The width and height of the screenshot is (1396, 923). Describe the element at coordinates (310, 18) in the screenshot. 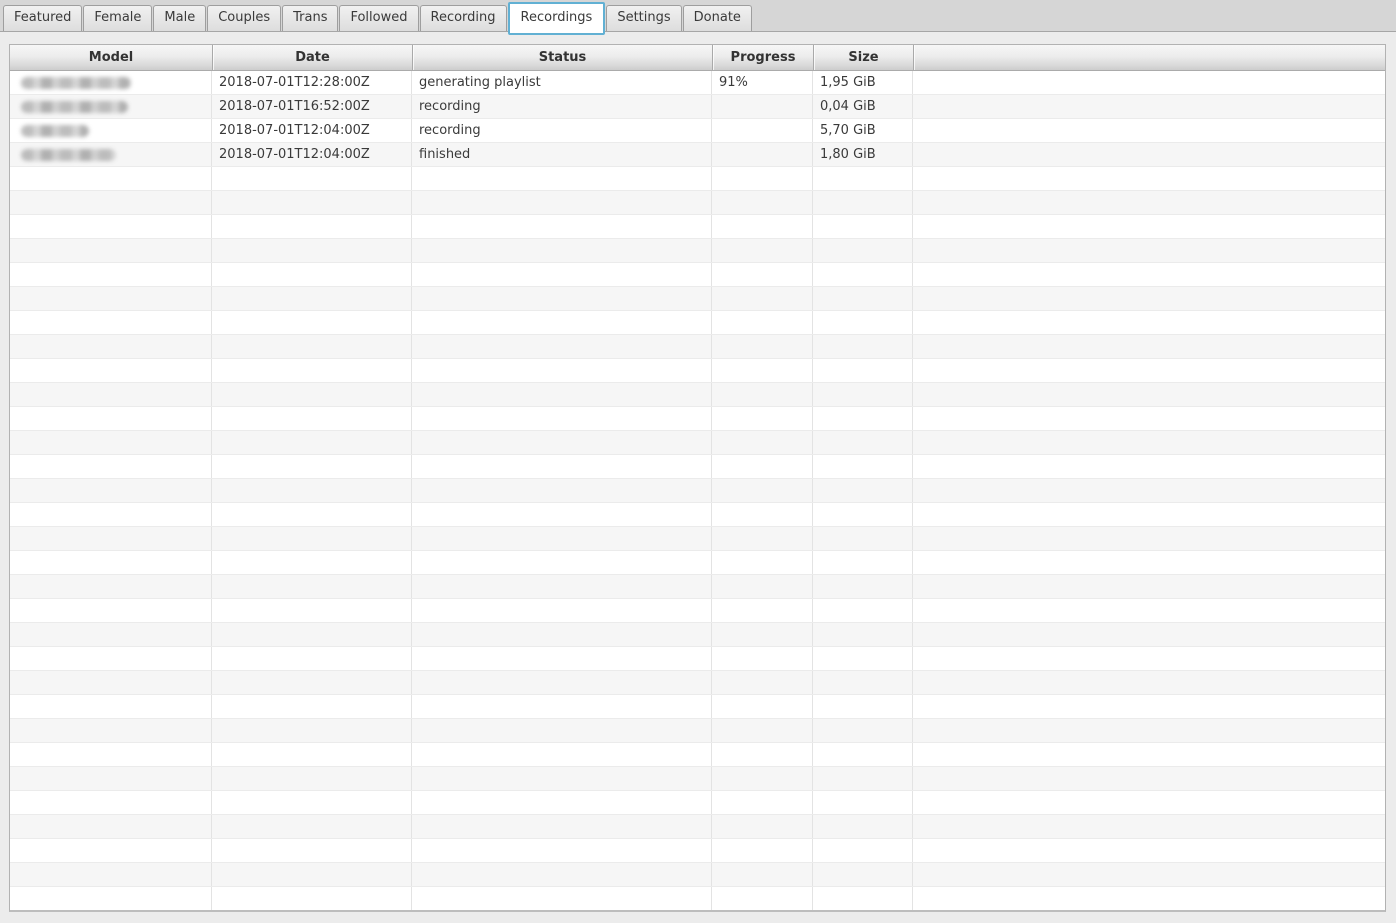

I see `tab-trans: Trans` at that location.